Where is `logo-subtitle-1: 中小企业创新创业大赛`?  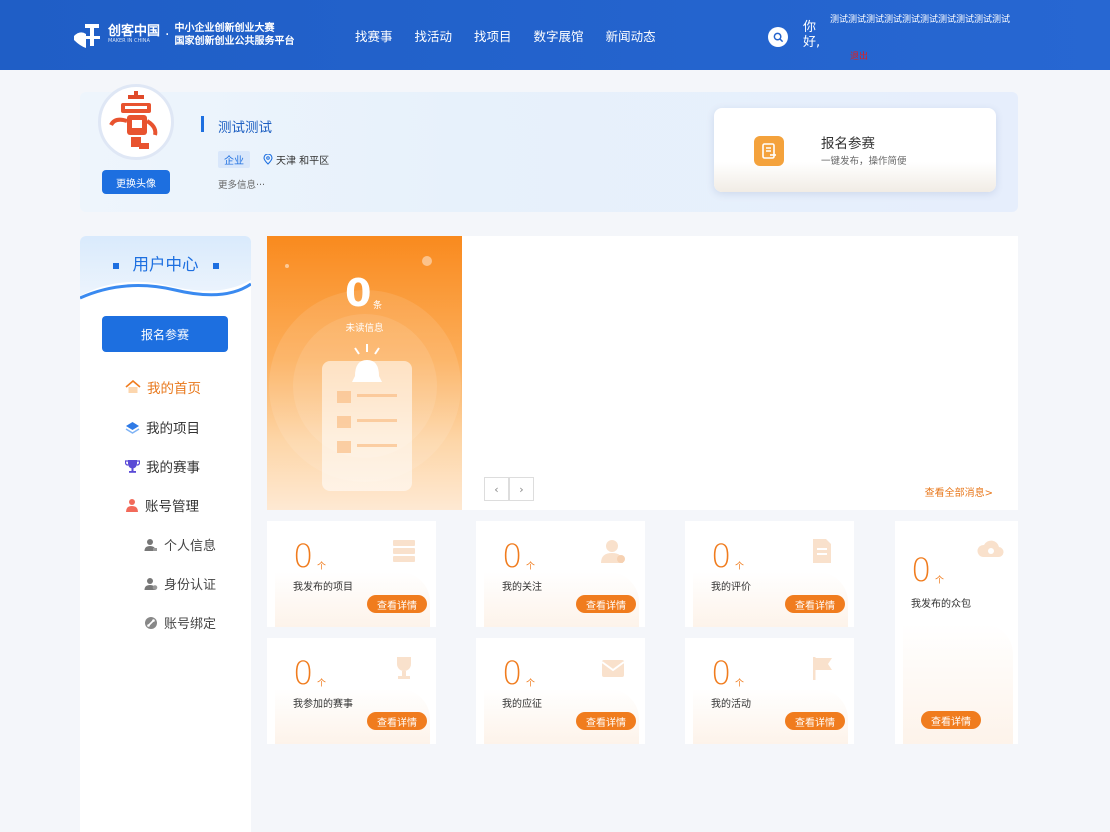 logo-subtitle-1: 中小企业创新创业大赛 is located at coordinates (224, 28).